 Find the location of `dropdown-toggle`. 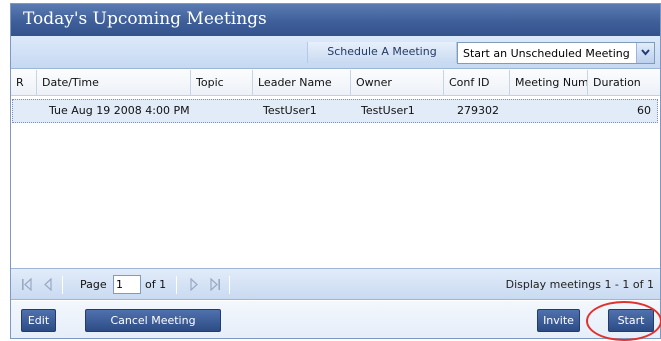

dropdown-toggle is located at coordinates (645, 53).